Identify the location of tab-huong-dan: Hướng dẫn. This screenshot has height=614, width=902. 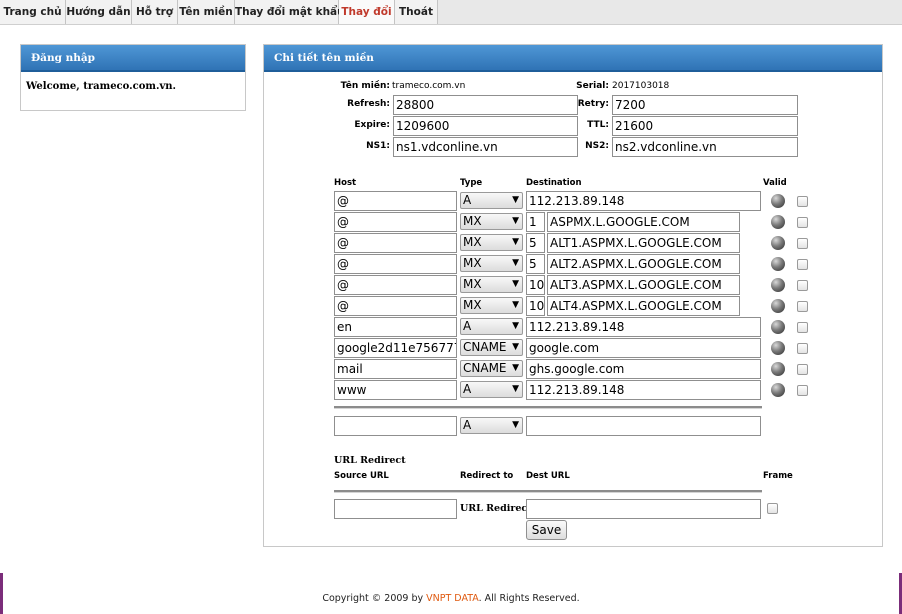
(99, 12).